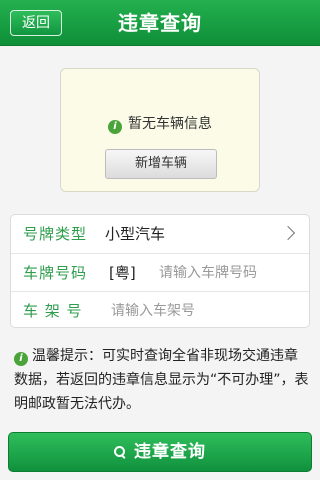  Describe the element at coordinates (135, 234) in the screenshot. I see `plate-type-value: 小型汽车` at that location.